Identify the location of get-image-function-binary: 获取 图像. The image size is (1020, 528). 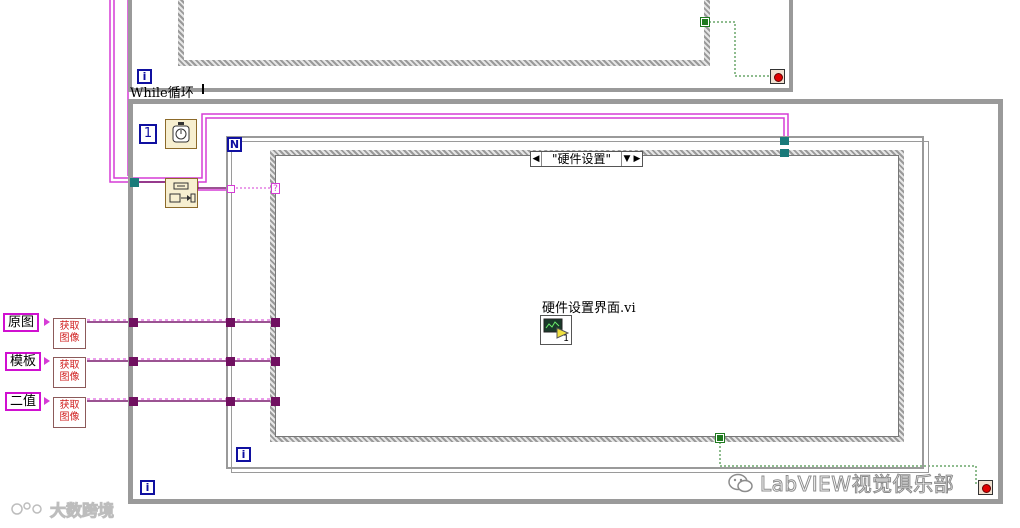
(69, 412).